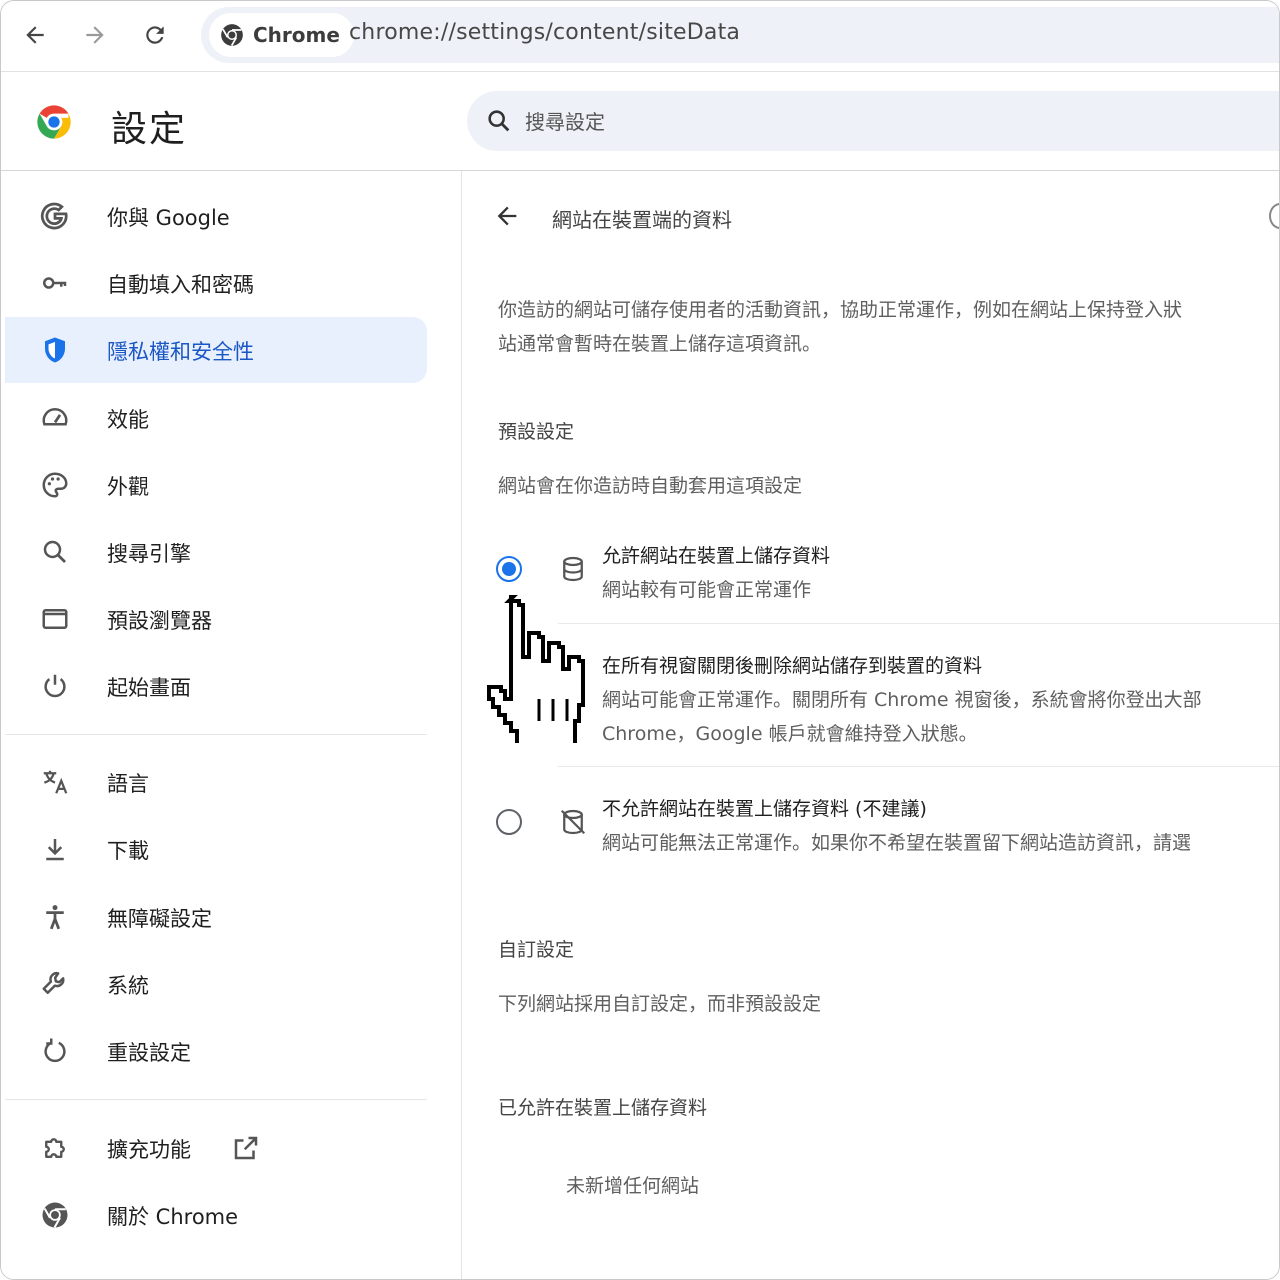  What do you see at coordinates (536, 950) in the screenshot?
I see `custom-behaviors-heading: 自訂設定` at bounding box center [536, 950].